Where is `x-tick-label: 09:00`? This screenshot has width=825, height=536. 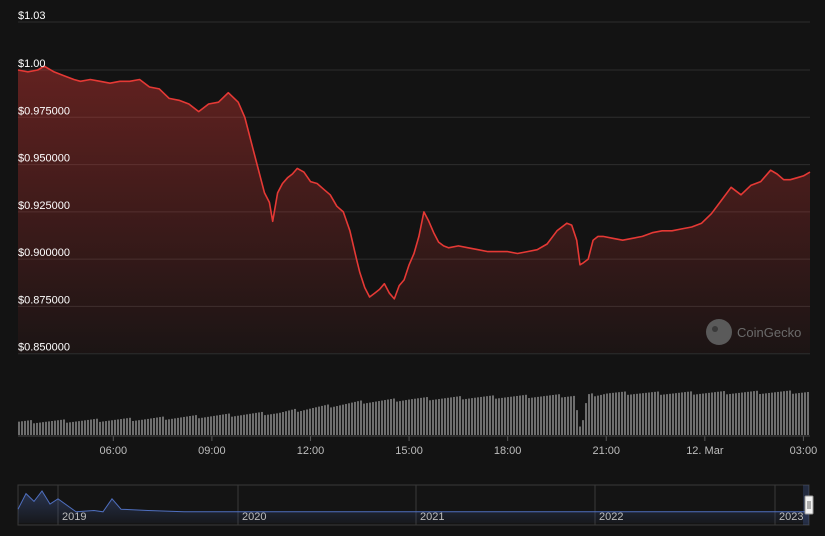 x-tick-label: 09:00 is located at coordinates (212, 451).